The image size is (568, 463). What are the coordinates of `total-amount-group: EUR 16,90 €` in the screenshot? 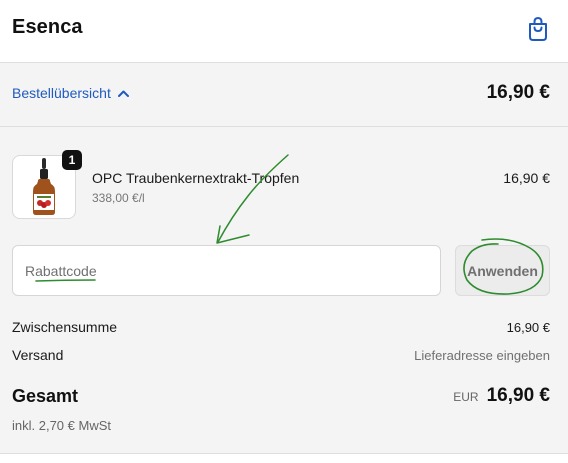 It's located at (501, 396).